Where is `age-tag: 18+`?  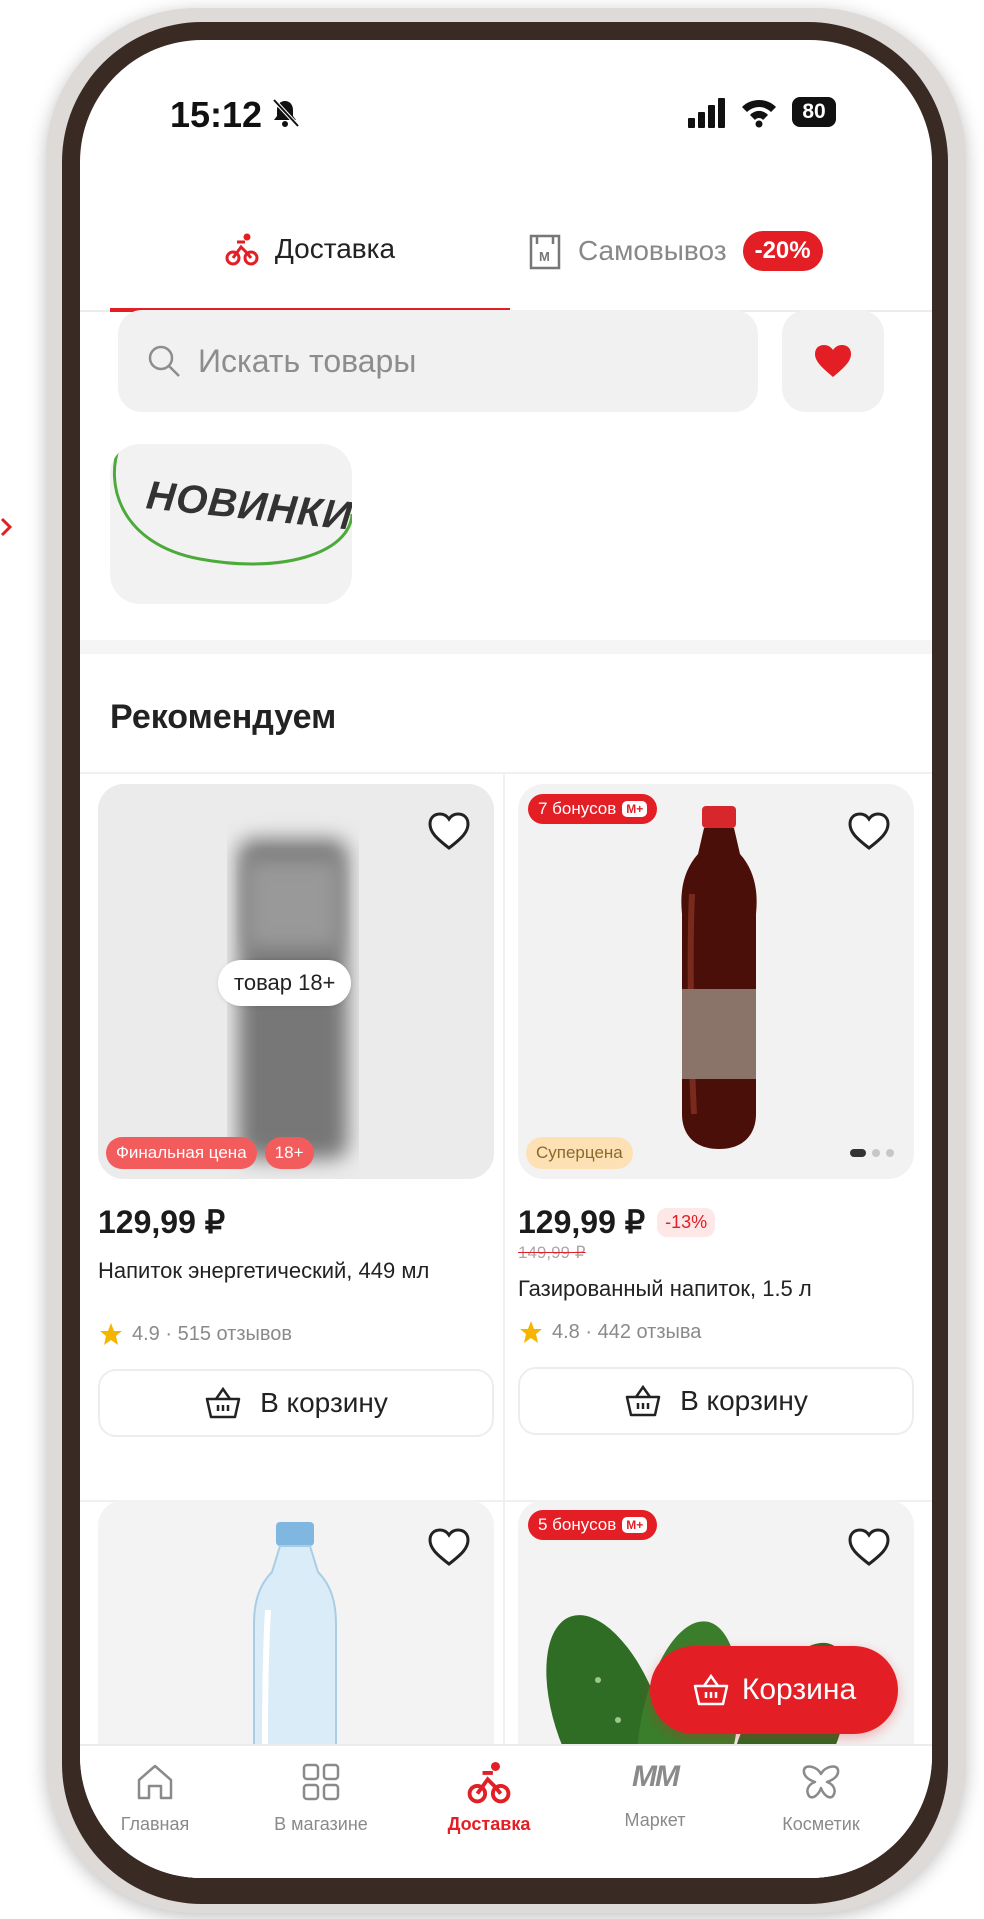 age-tag: 18+ is located at coordinates (289, 1153).